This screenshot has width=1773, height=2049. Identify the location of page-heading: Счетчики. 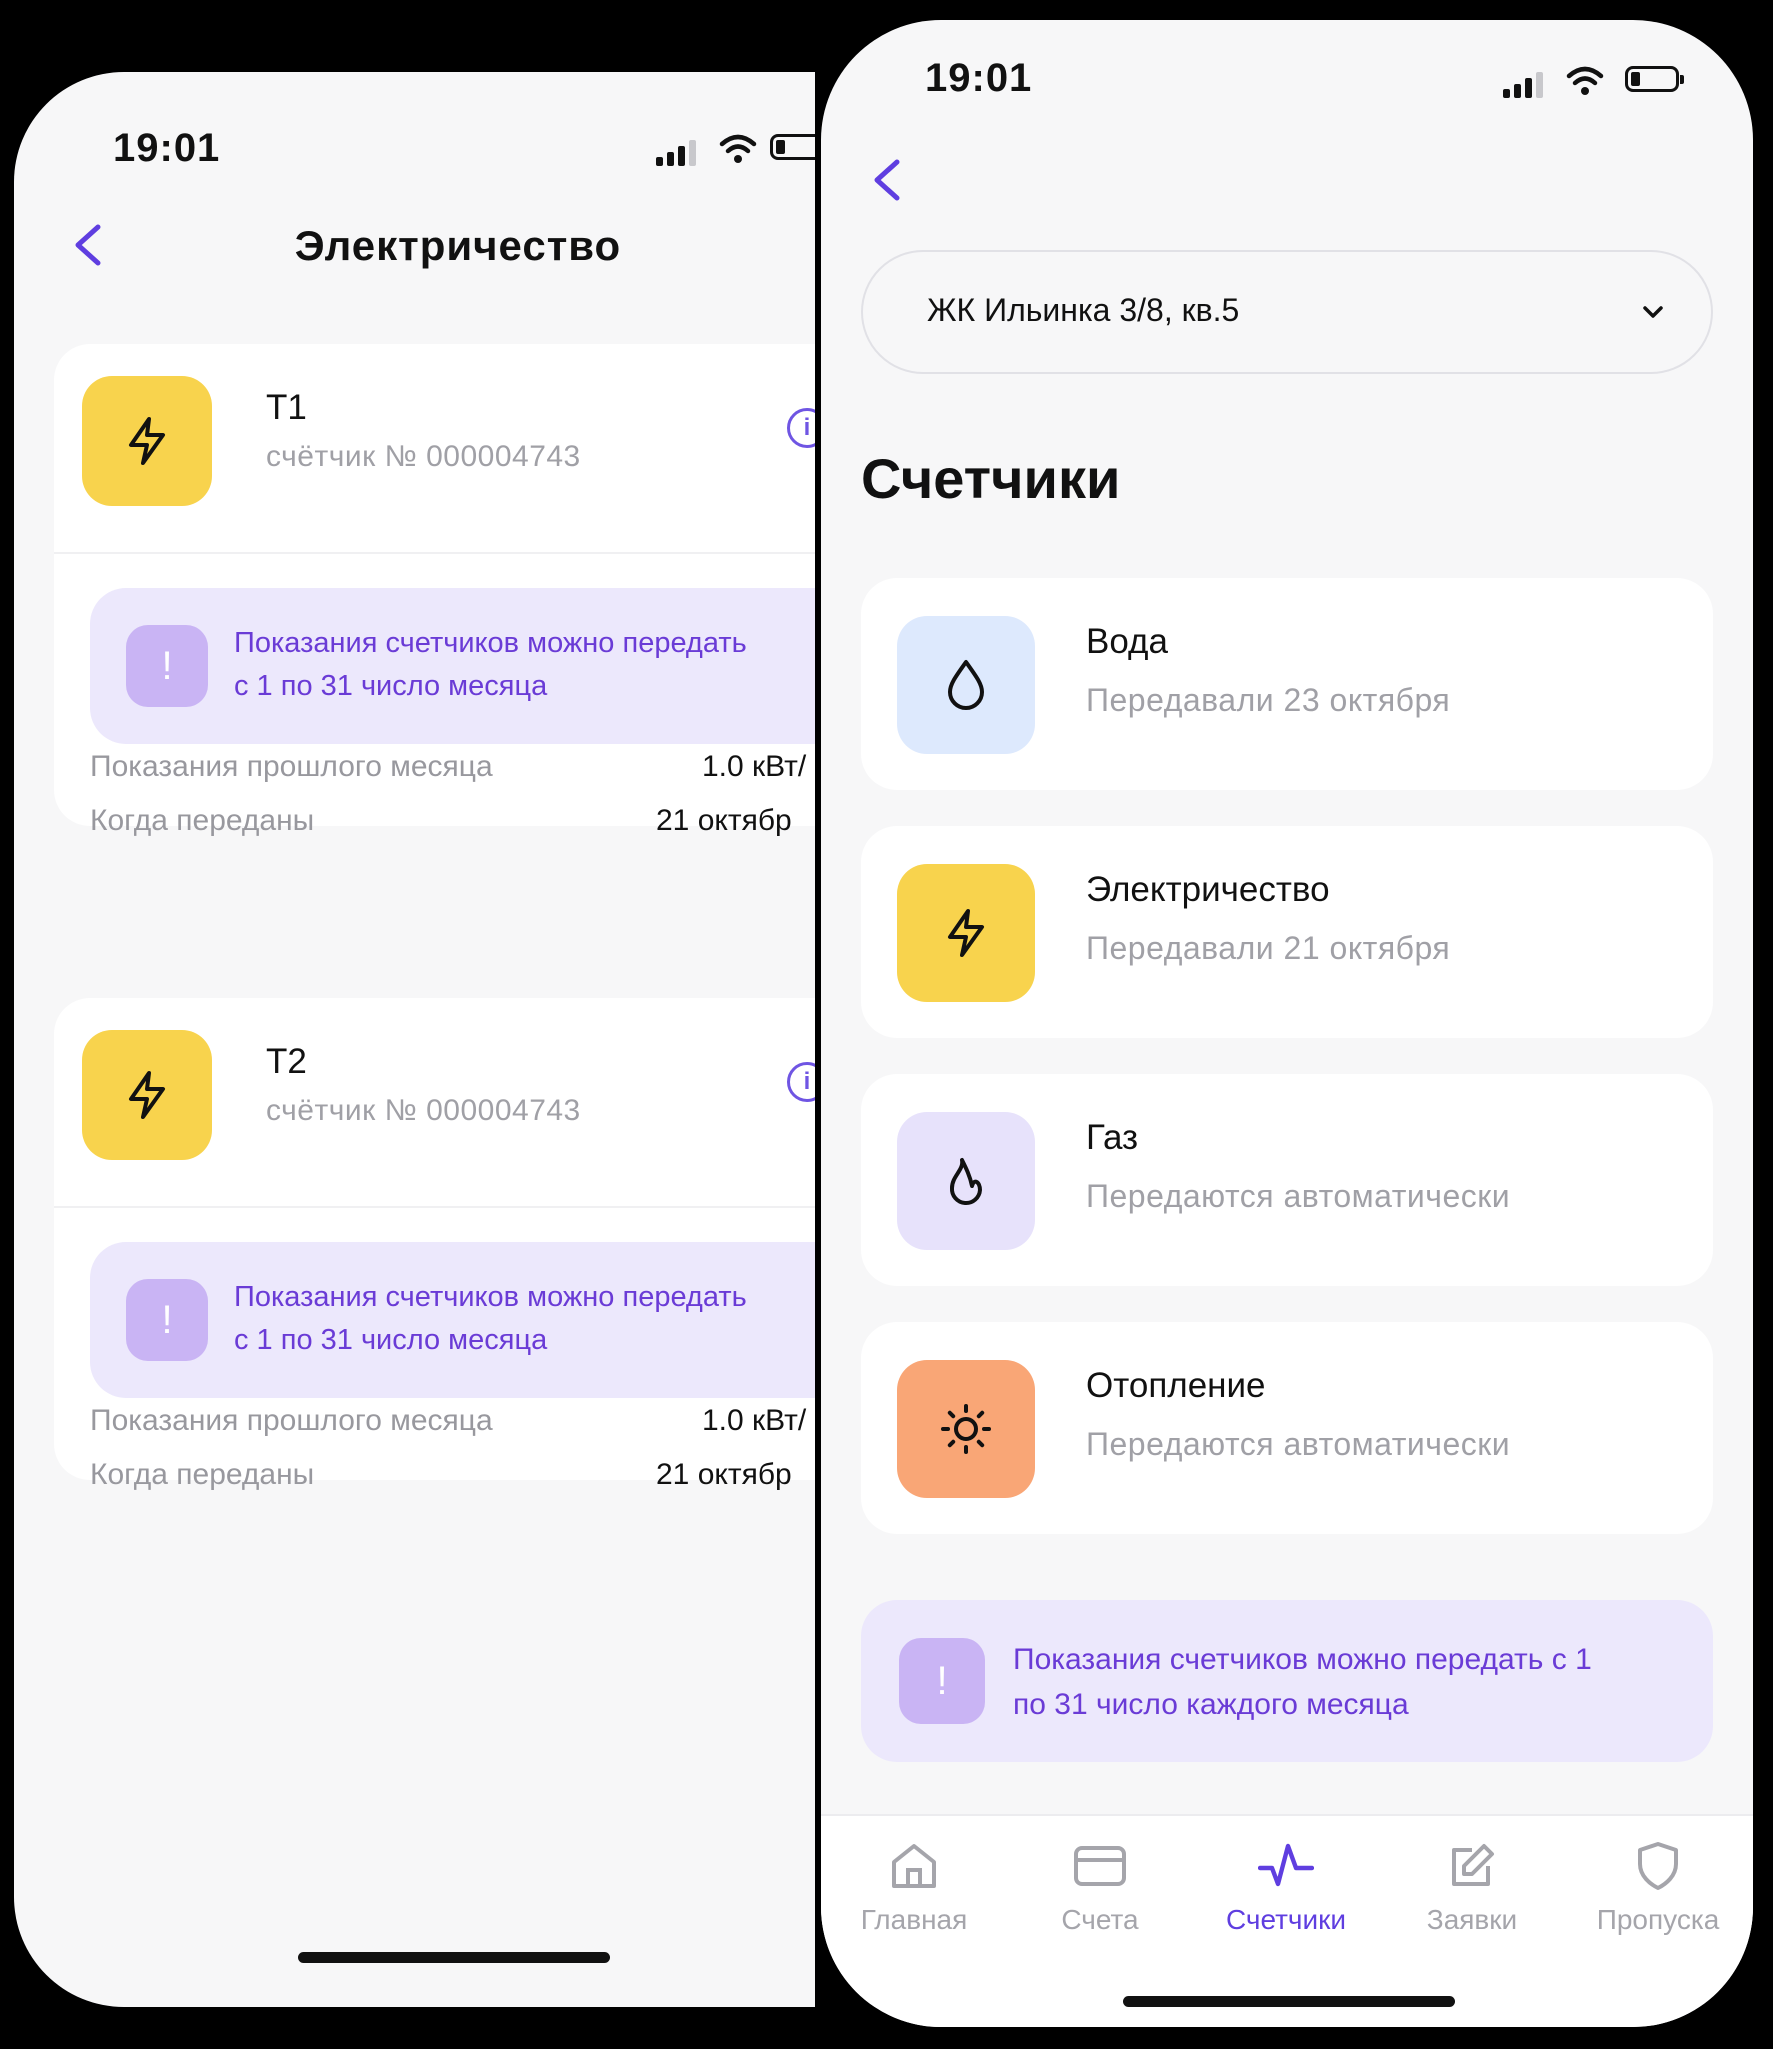
(991, 478).